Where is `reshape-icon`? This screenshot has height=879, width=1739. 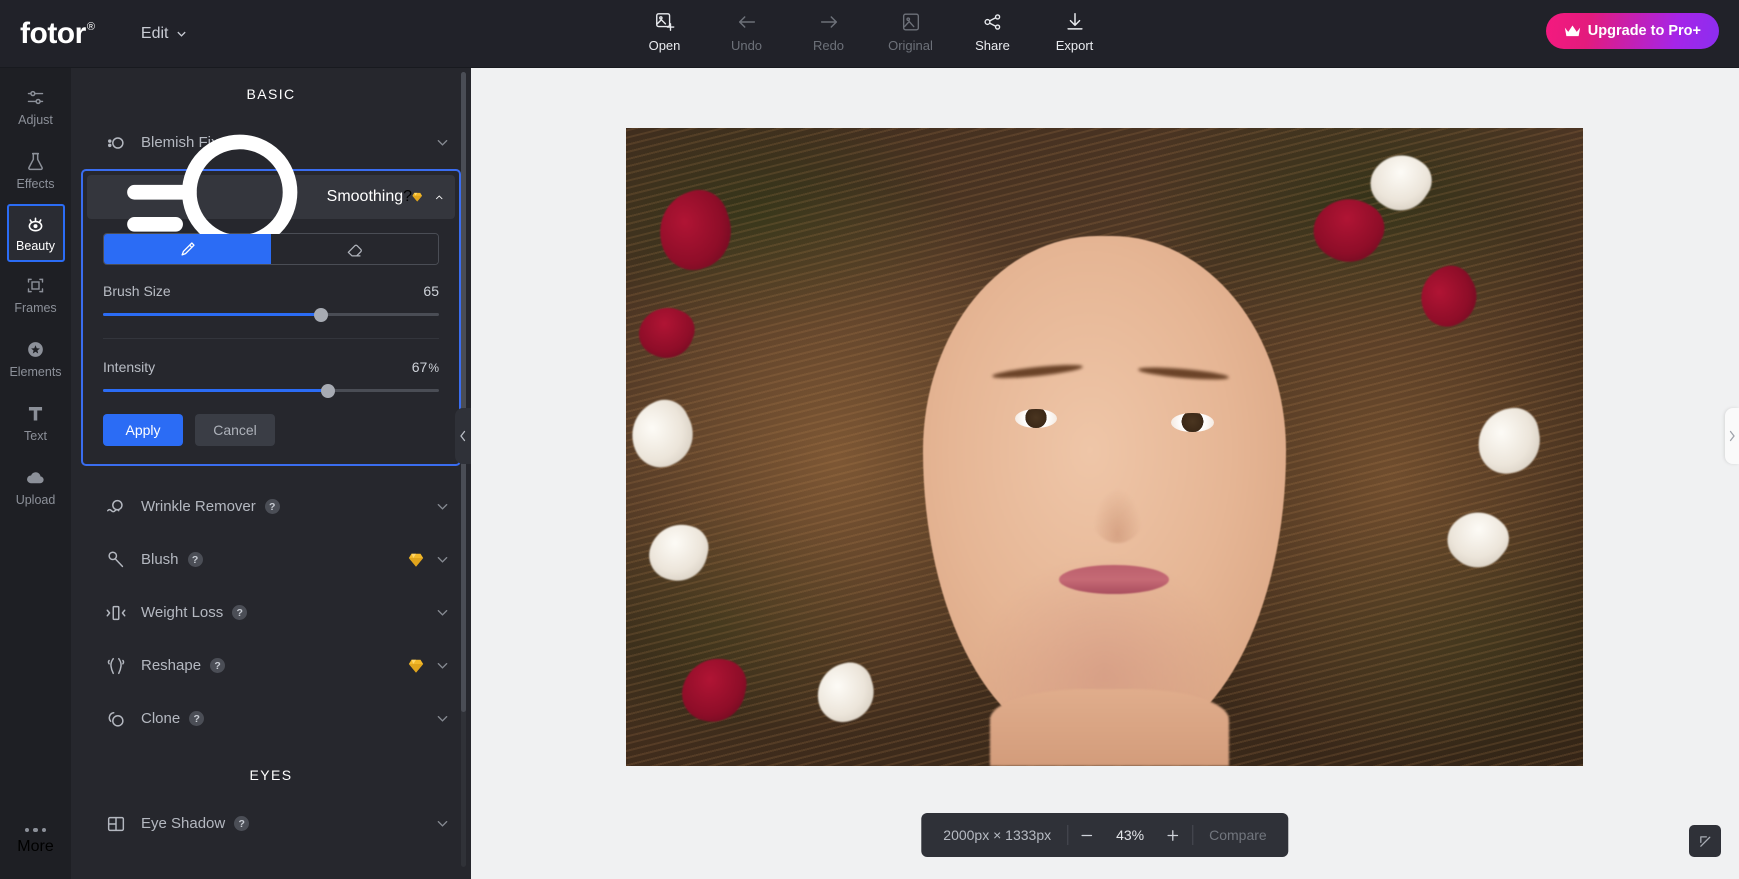 reshape-icon is located at coordinates (116, 665).